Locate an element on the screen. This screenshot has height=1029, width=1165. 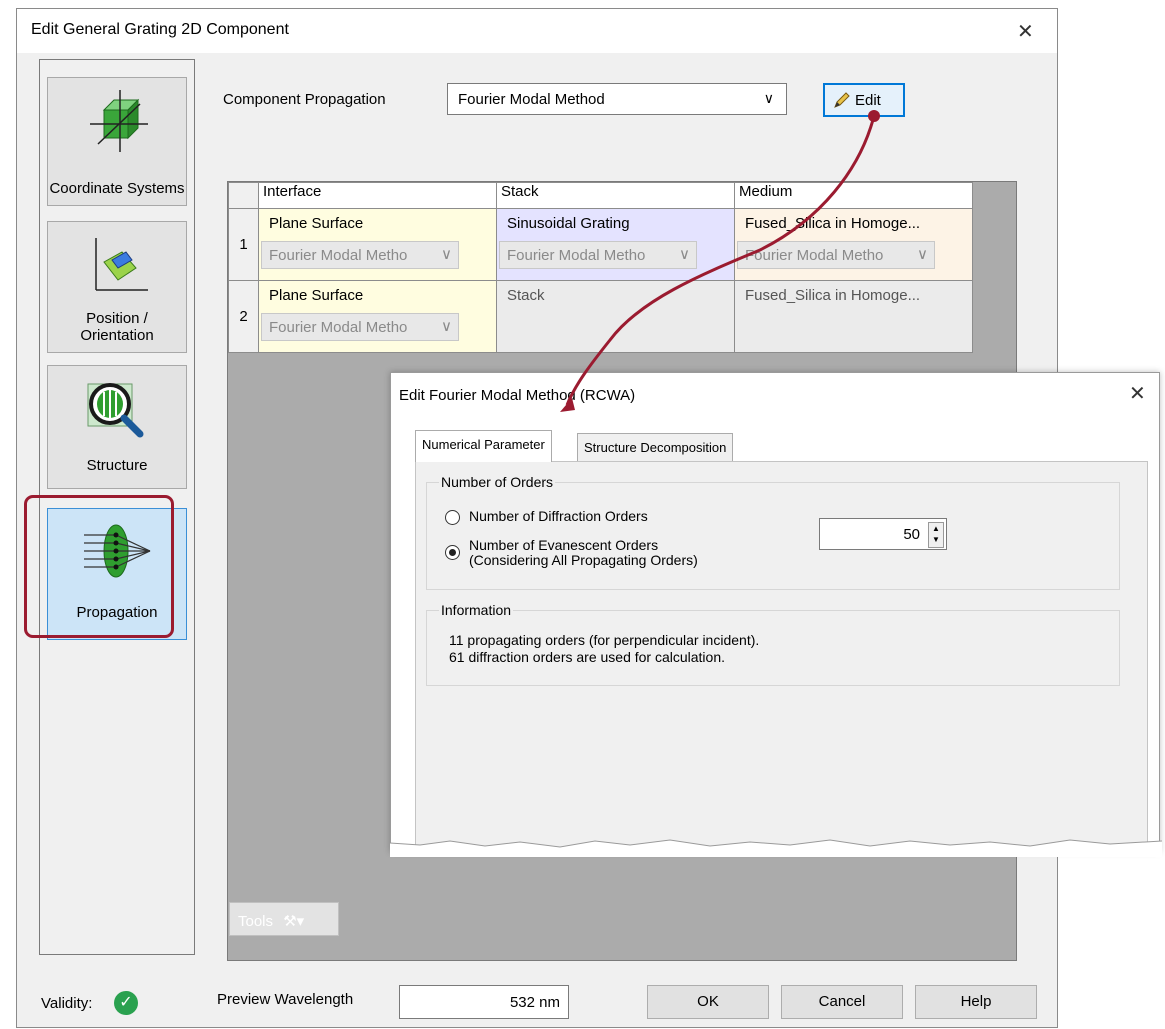
stack-cell: Stack is located at coordinates (615, 316).